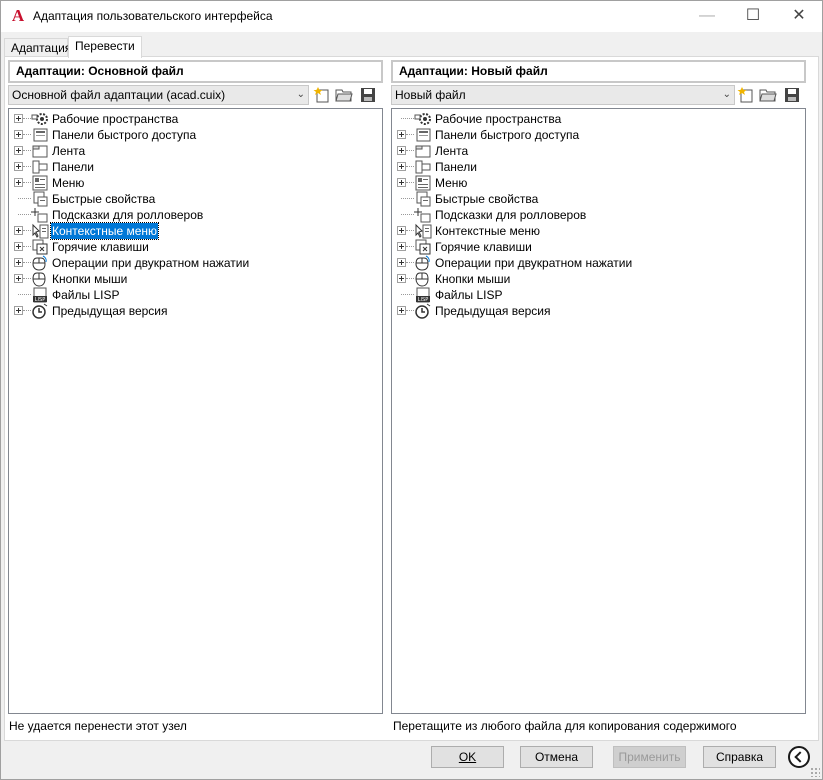 This screenshot has height=780, width=823. I want to click on quick-properties-icon, so click(40, 199).